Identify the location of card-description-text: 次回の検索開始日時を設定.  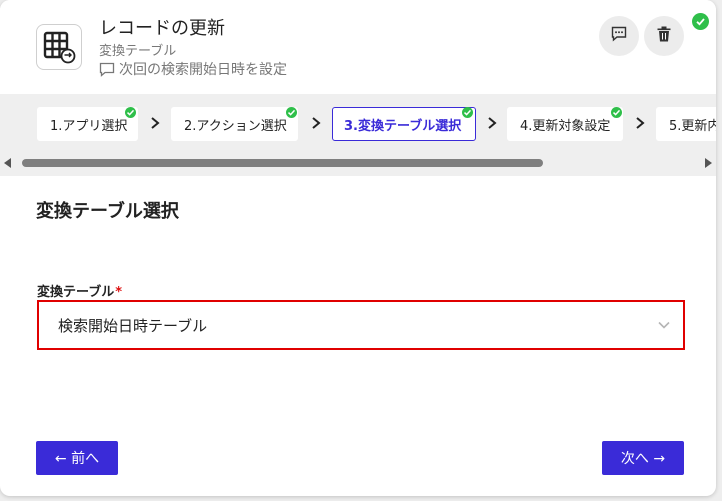
(203, 70).